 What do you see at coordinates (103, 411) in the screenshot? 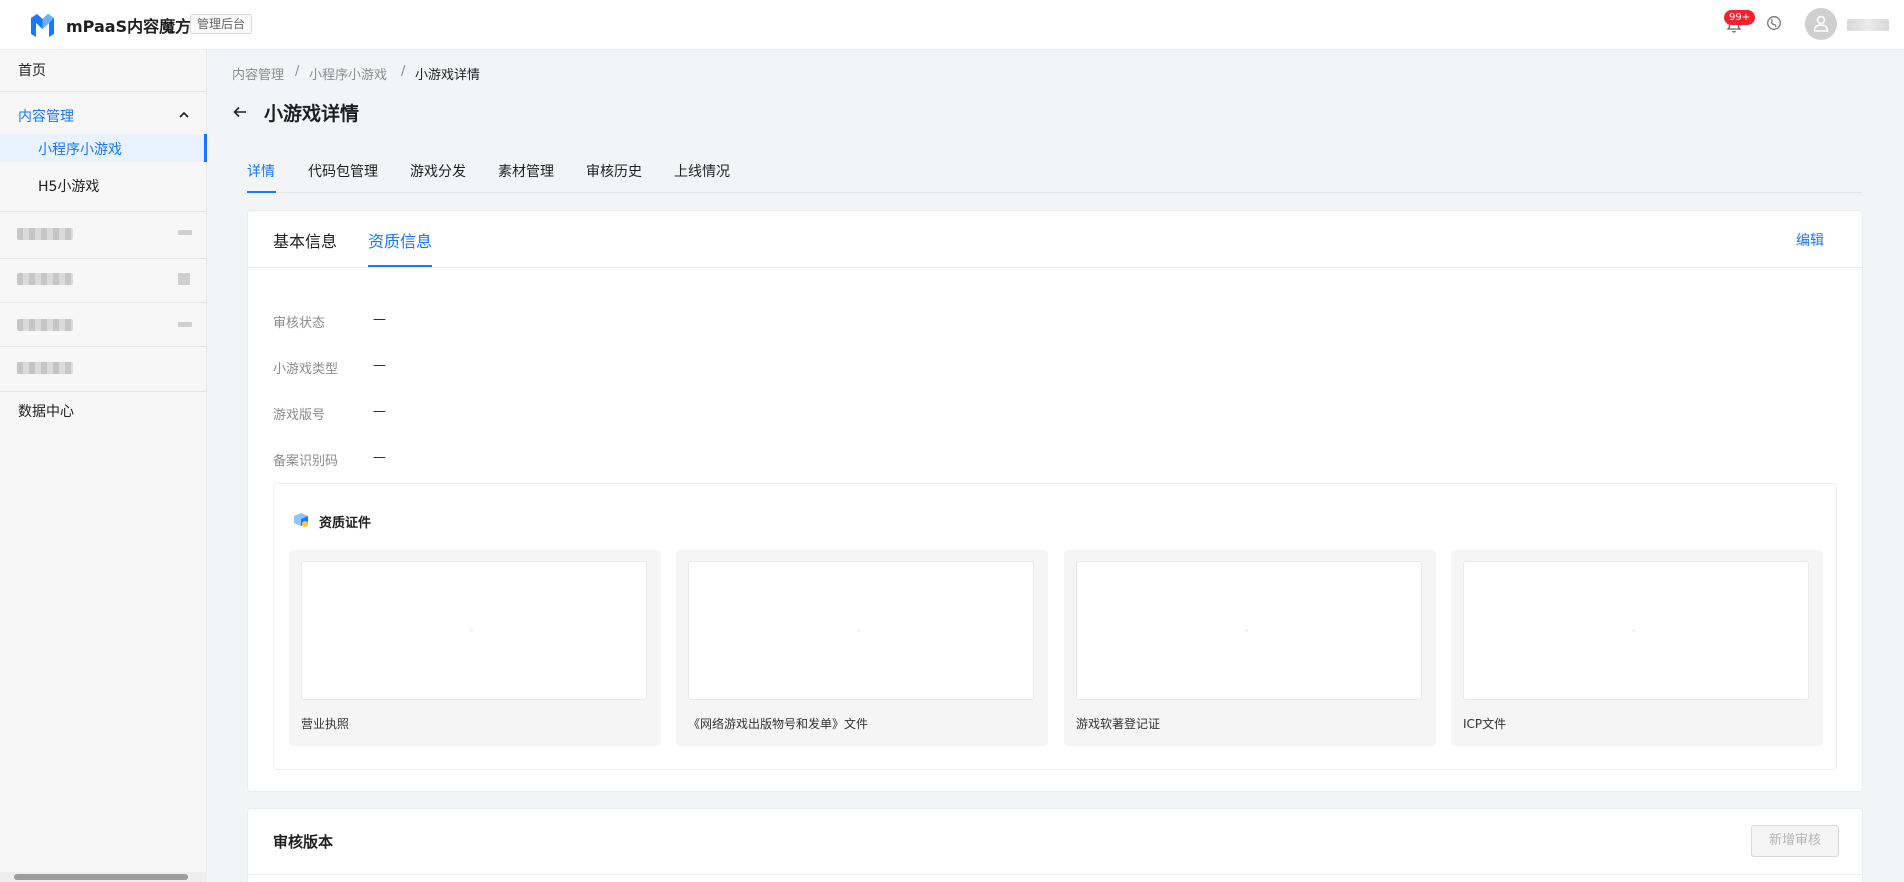
I see `sidebar-item-data-center: 数据中心` at bounding box center [103, 411].